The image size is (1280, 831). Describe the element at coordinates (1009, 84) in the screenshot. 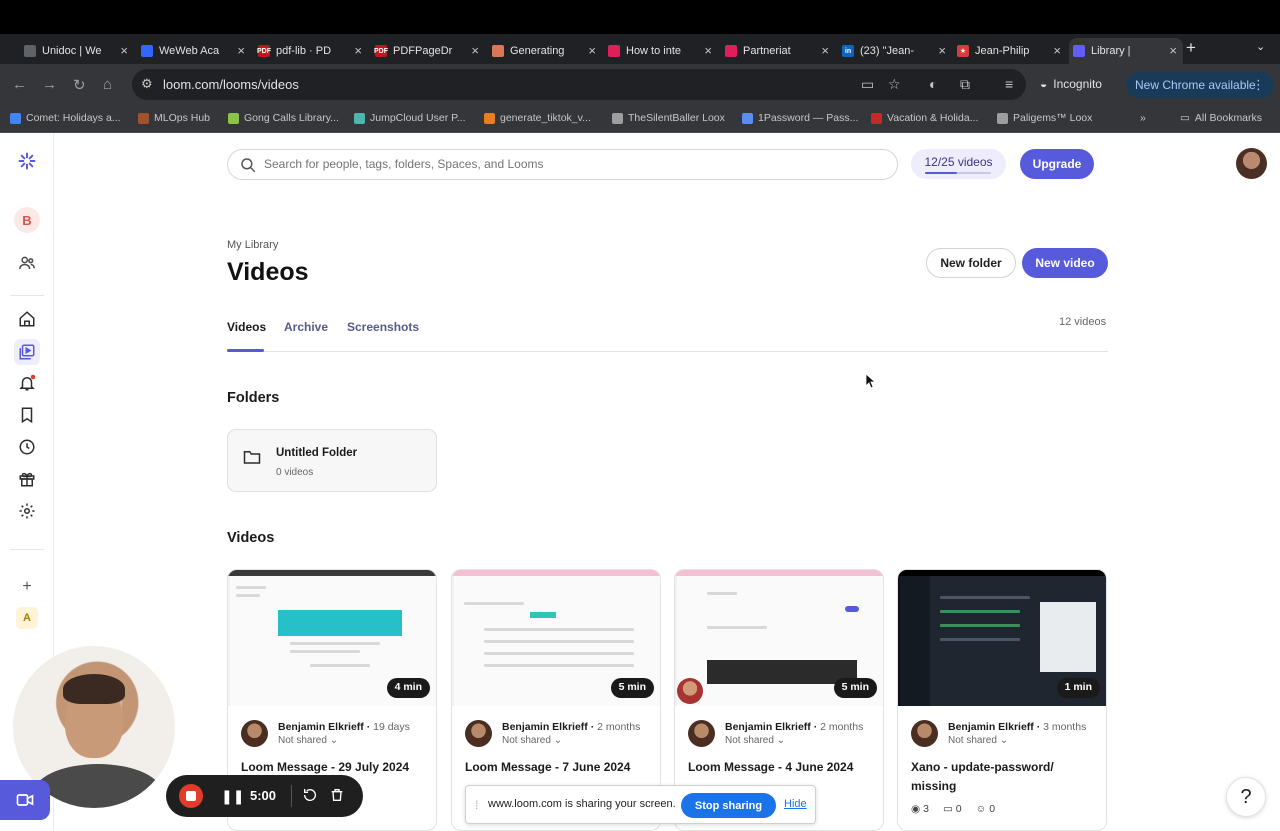

I see `media-controls-icon: ≡` at that location.